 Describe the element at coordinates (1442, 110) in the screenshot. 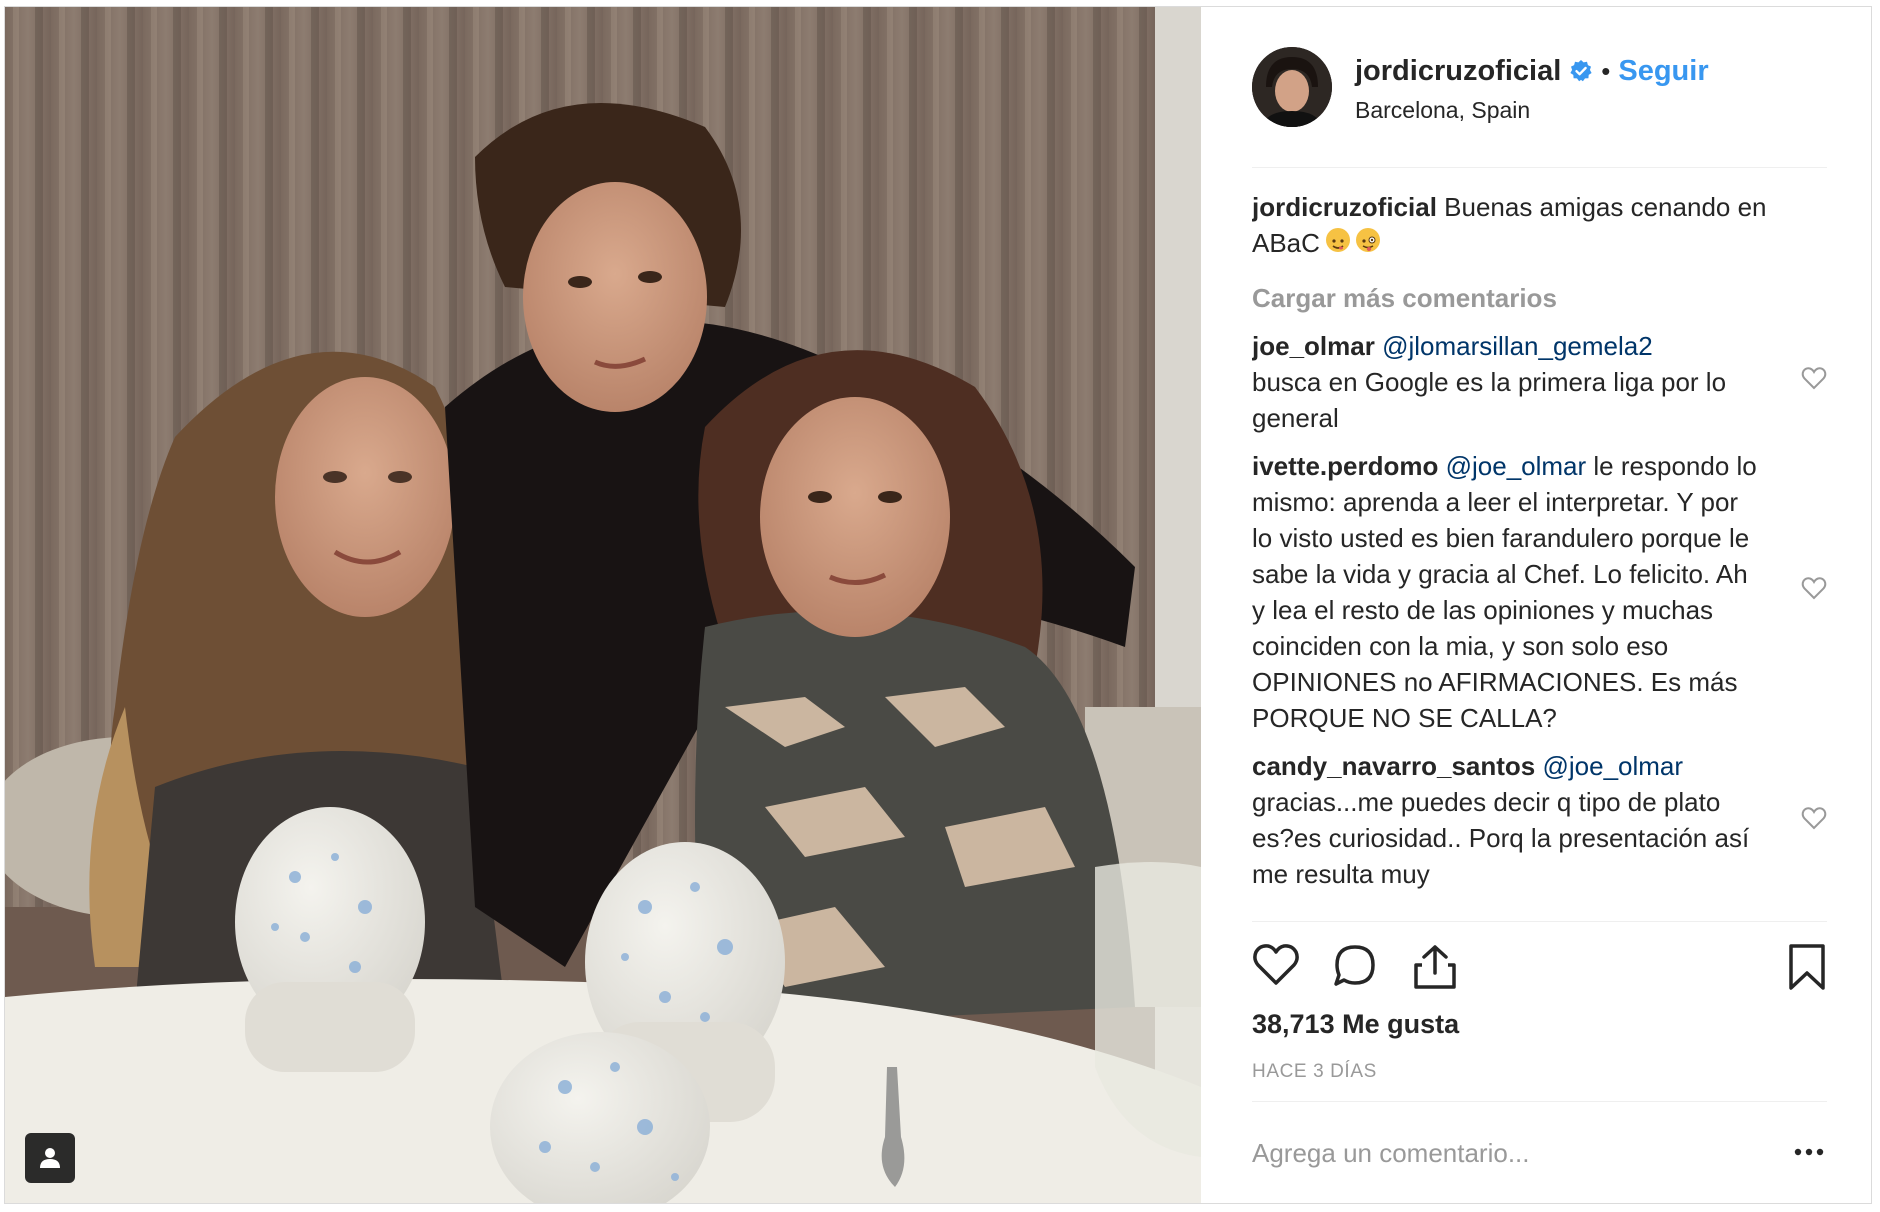

I see `location-link: Barcelona, Spain` at that location.